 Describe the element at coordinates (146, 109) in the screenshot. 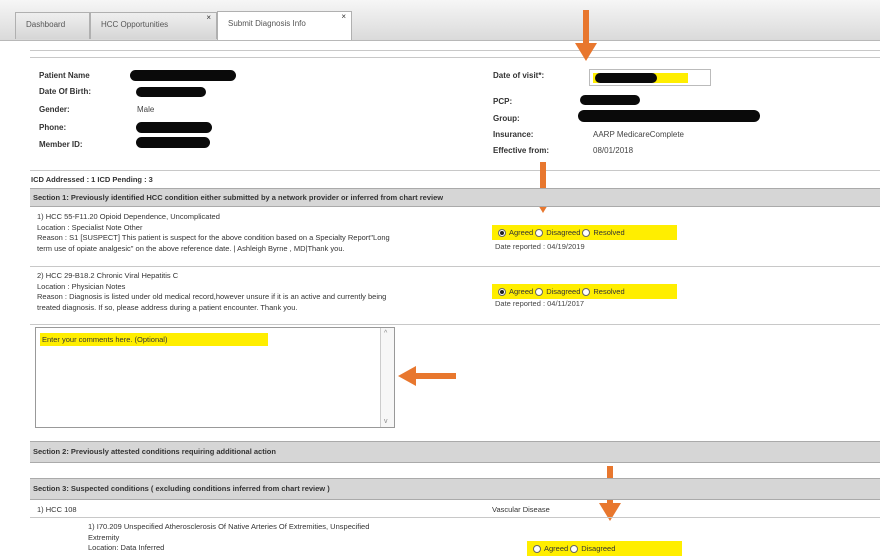

I see `gender-value: Male` at that location.